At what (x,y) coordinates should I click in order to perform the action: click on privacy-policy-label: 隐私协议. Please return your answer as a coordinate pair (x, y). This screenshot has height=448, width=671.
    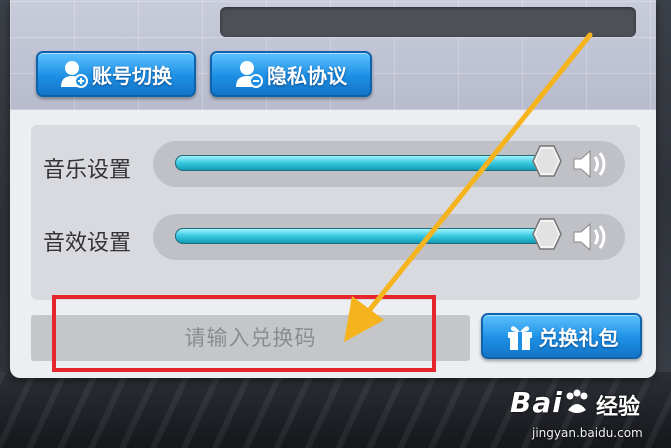
    Looking at the image, I should click on (307, 75).